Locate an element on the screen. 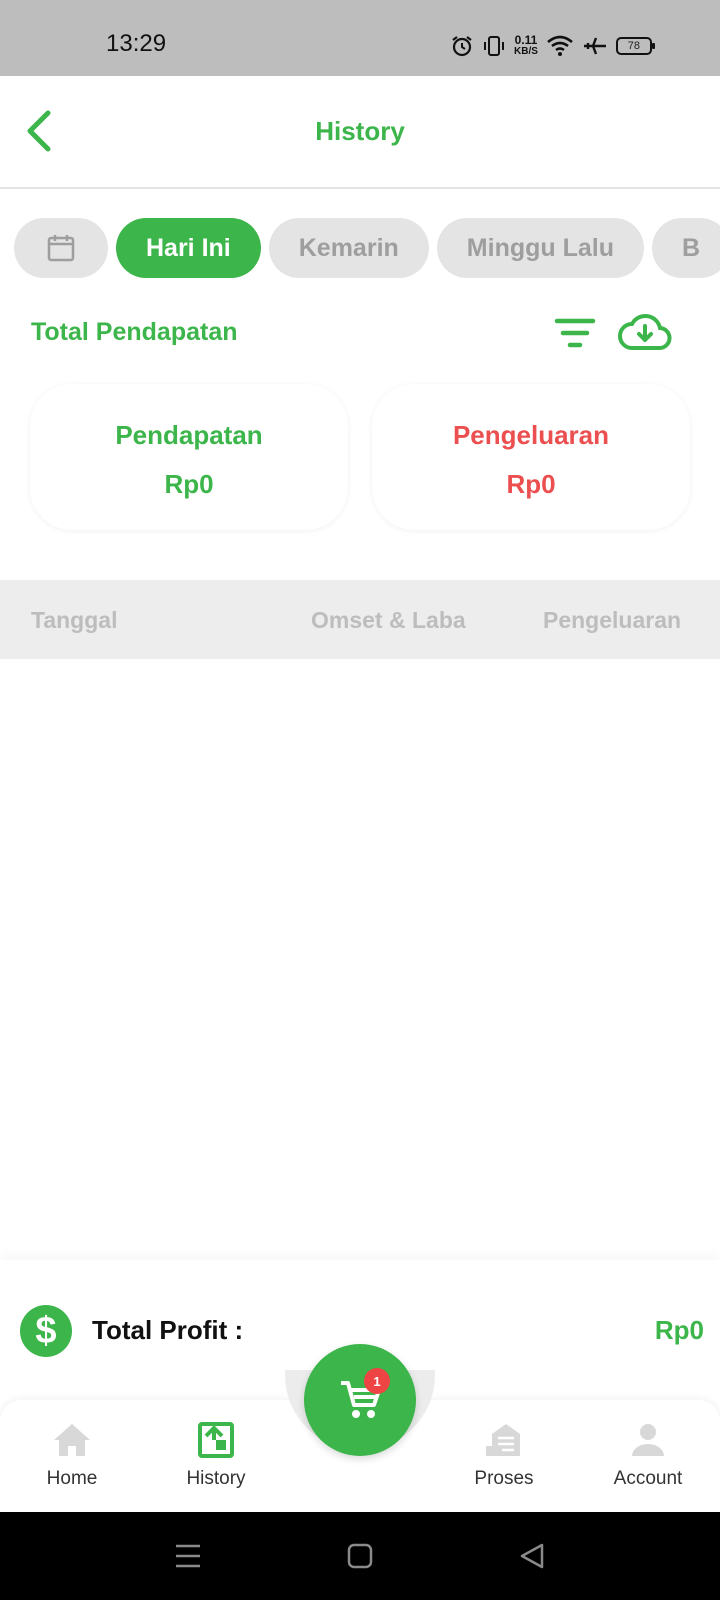 The height and width of the screenshot is (1600, 720). nav-home: Home is located at coordinates (72, 1450).